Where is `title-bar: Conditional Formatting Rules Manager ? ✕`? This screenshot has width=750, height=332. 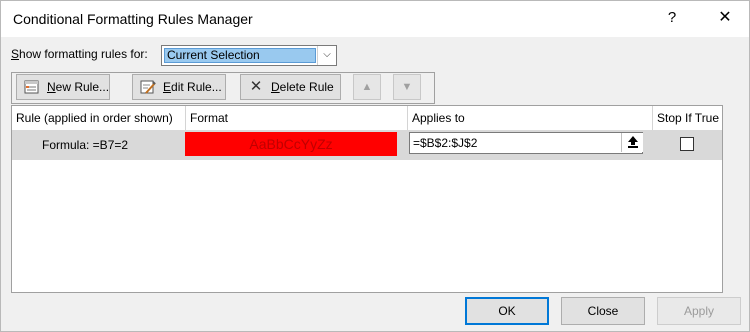
title-bar: Conditional Formatting Rules Manager ? ✕ is located at coordinates (375, 19).